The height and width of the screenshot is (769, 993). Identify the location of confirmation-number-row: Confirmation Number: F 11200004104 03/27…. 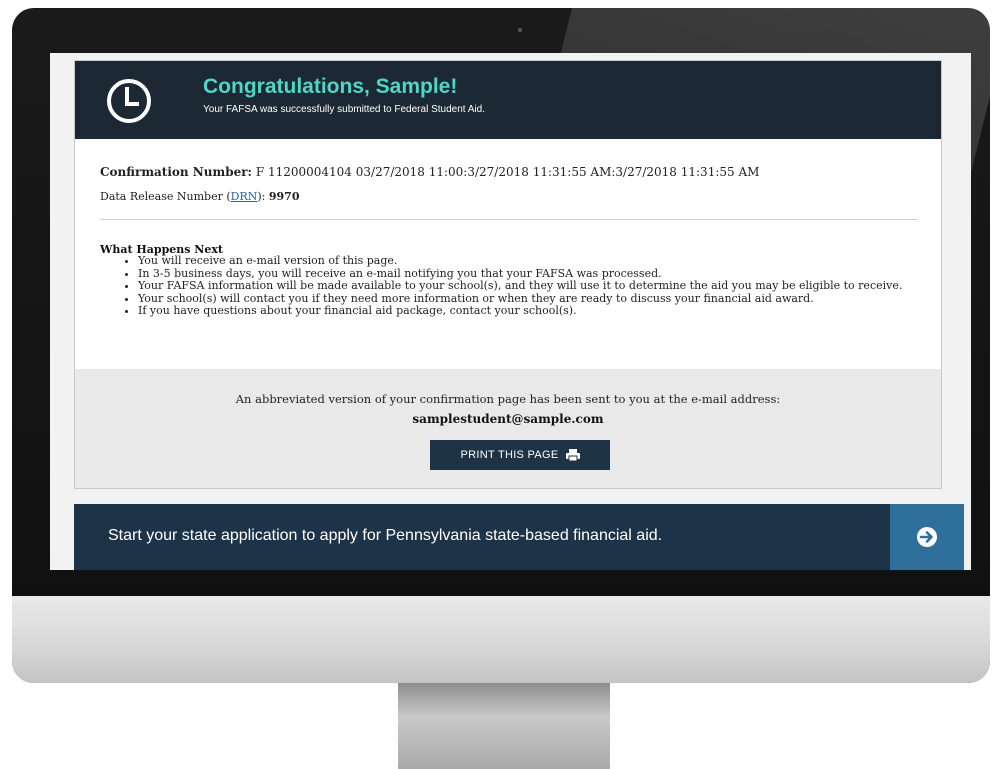
(429, 172).